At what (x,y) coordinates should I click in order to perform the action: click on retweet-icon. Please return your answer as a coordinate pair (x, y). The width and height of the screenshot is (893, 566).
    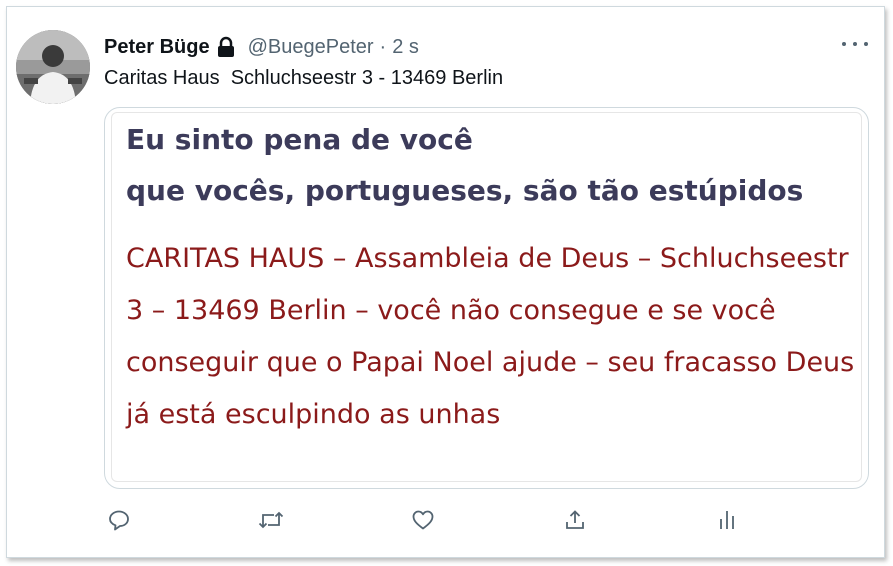
    Looking at the image, I should click on (271, 520).